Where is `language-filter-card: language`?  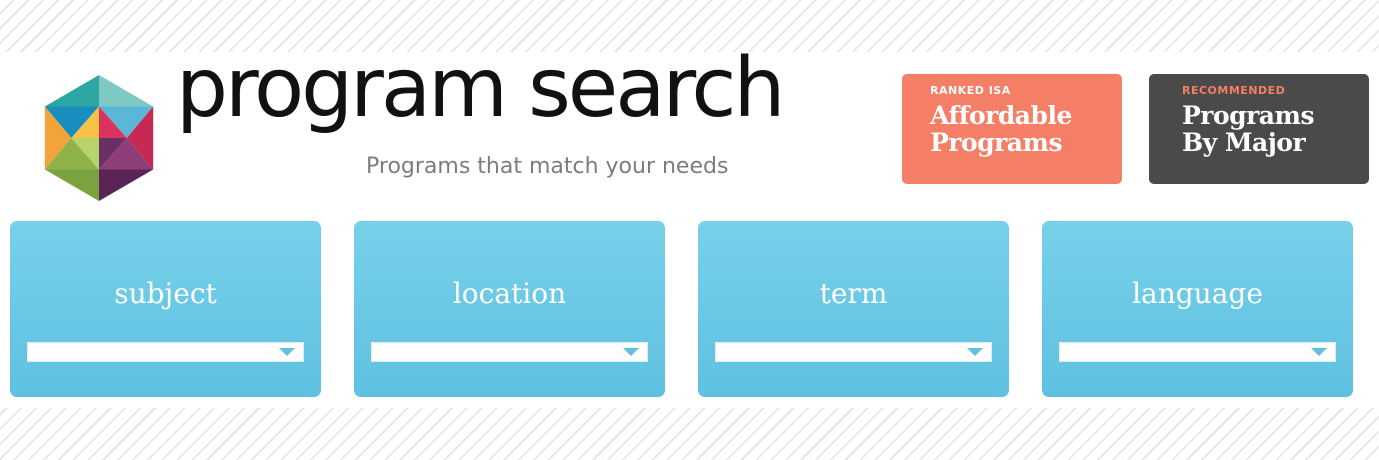
language-filter-card: language is located at coordinates (1197, 309).